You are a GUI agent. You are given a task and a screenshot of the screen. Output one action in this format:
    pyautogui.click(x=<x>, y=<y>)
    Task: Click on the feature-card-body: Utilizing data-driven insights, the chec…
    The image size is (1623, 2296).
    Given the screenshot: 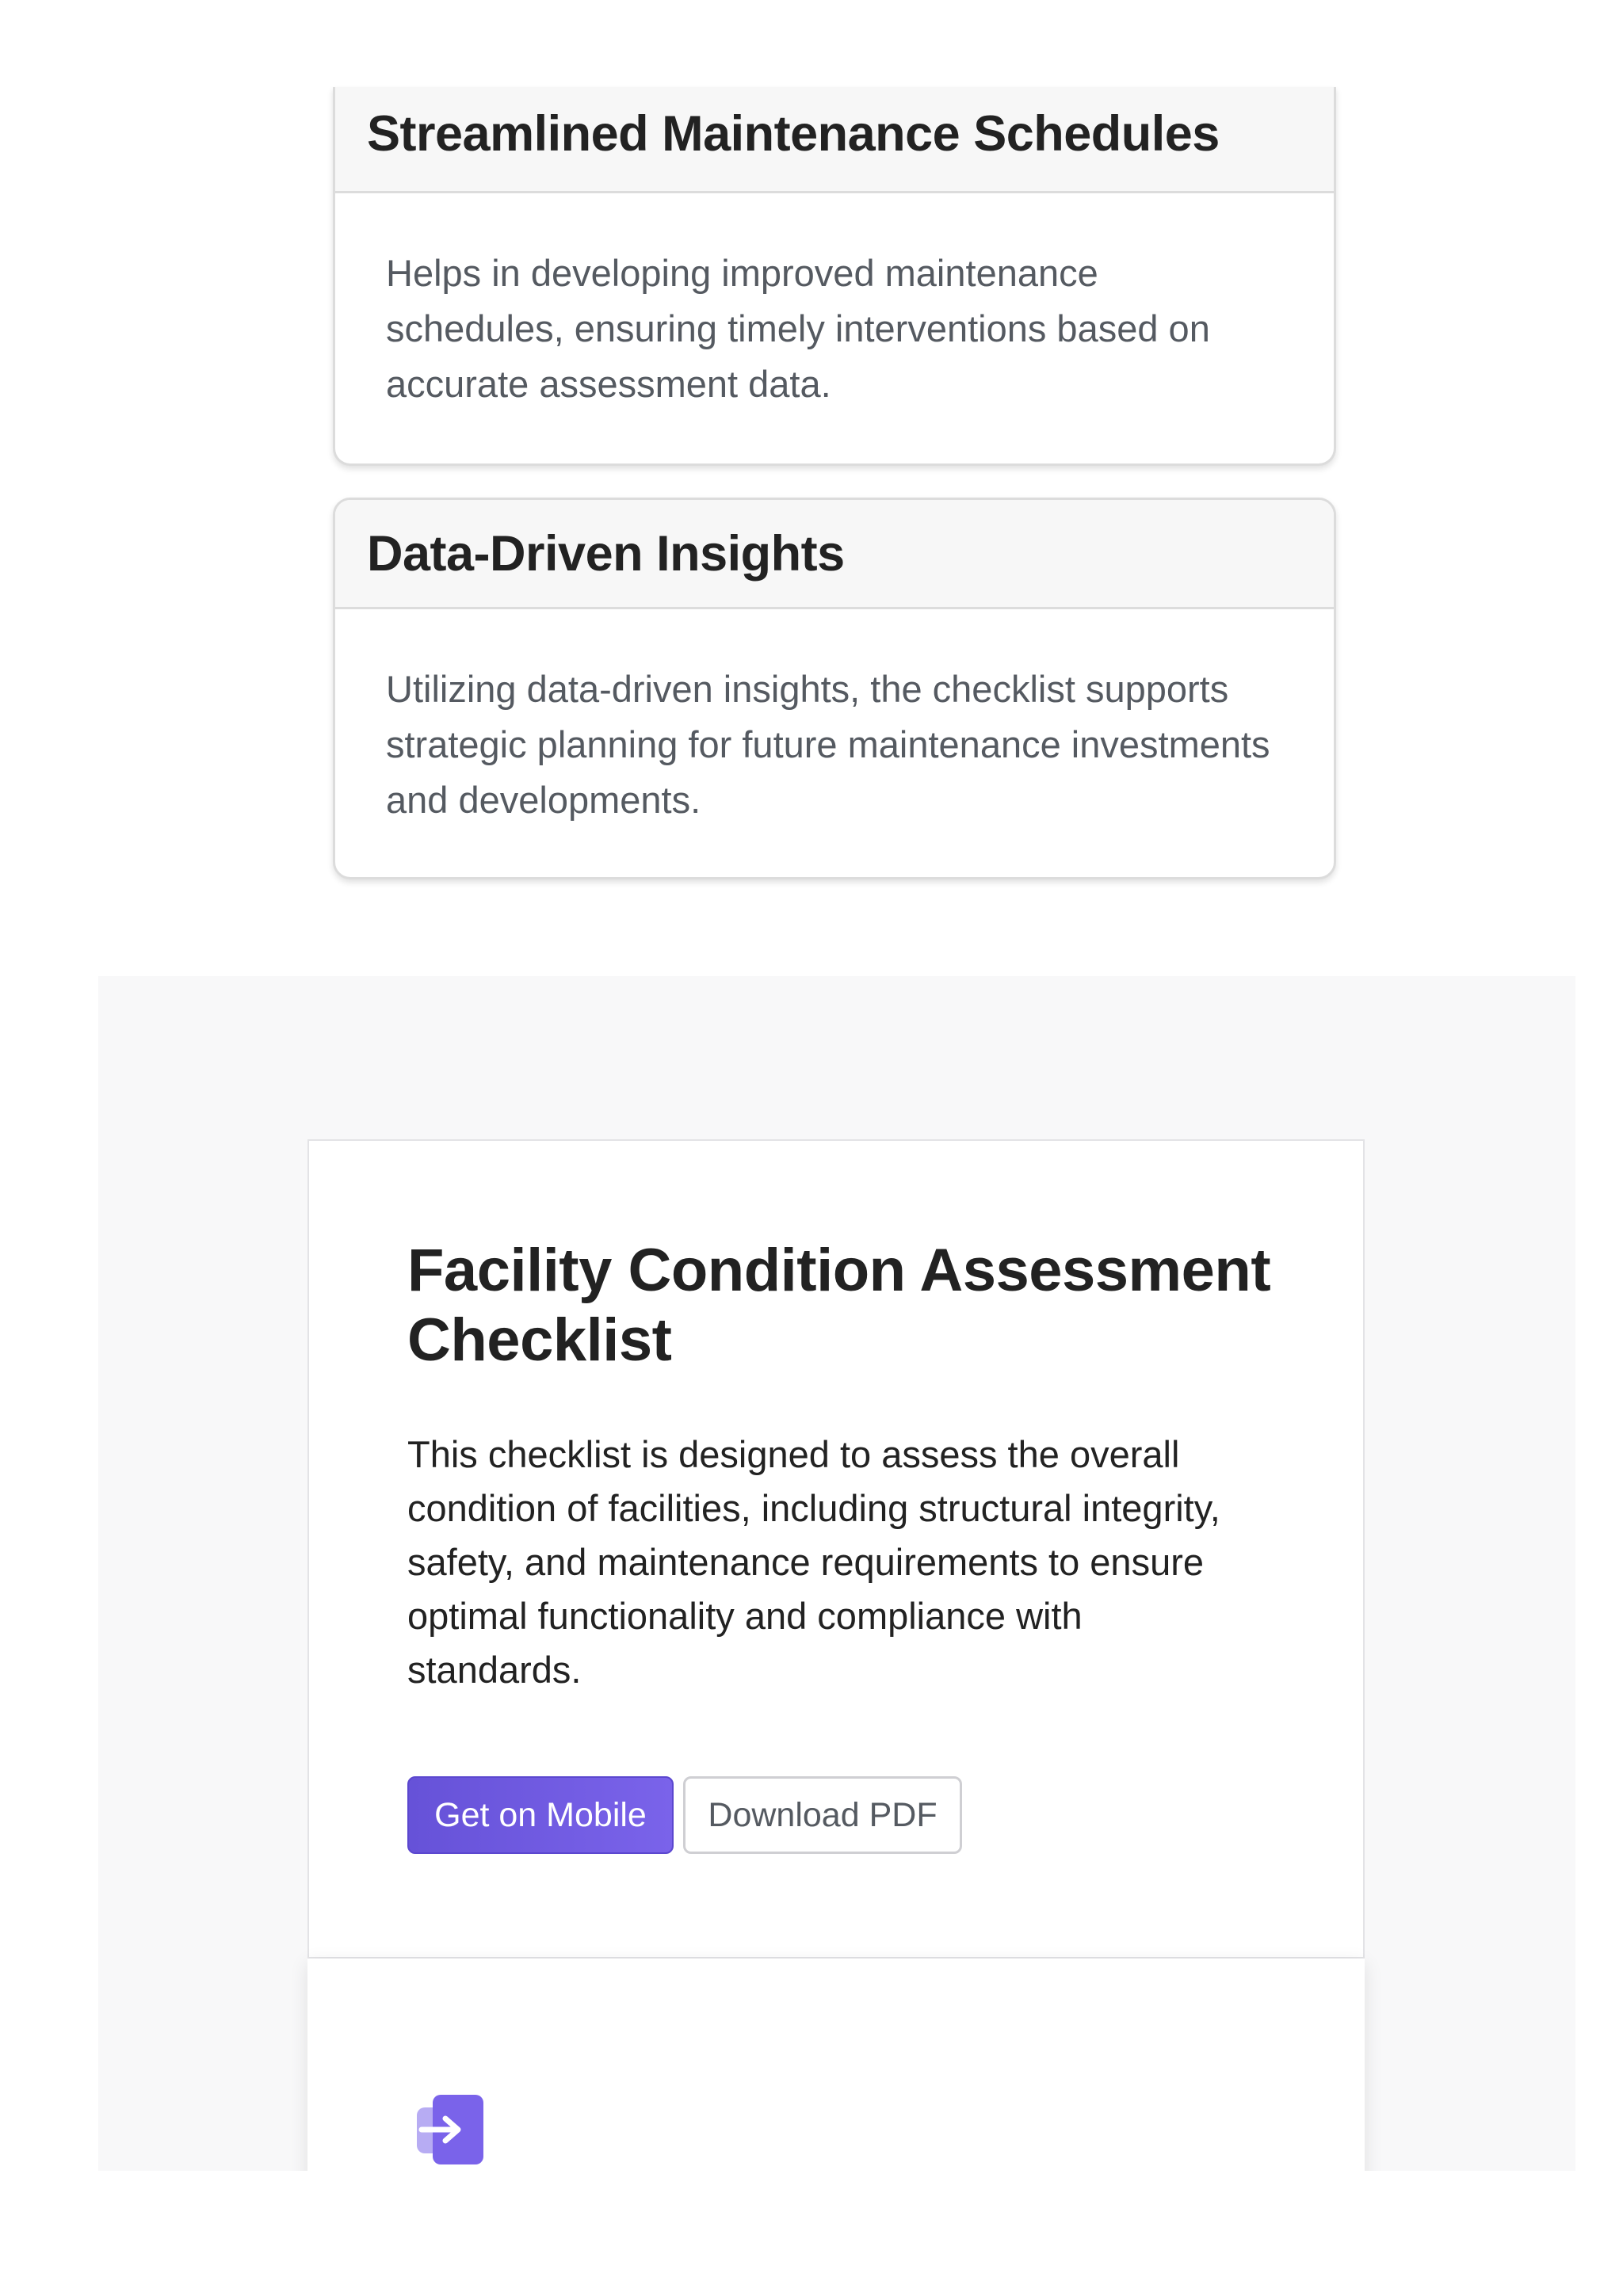 What is the action you would take?
    pyautogui.click(x=828, y=744)
    